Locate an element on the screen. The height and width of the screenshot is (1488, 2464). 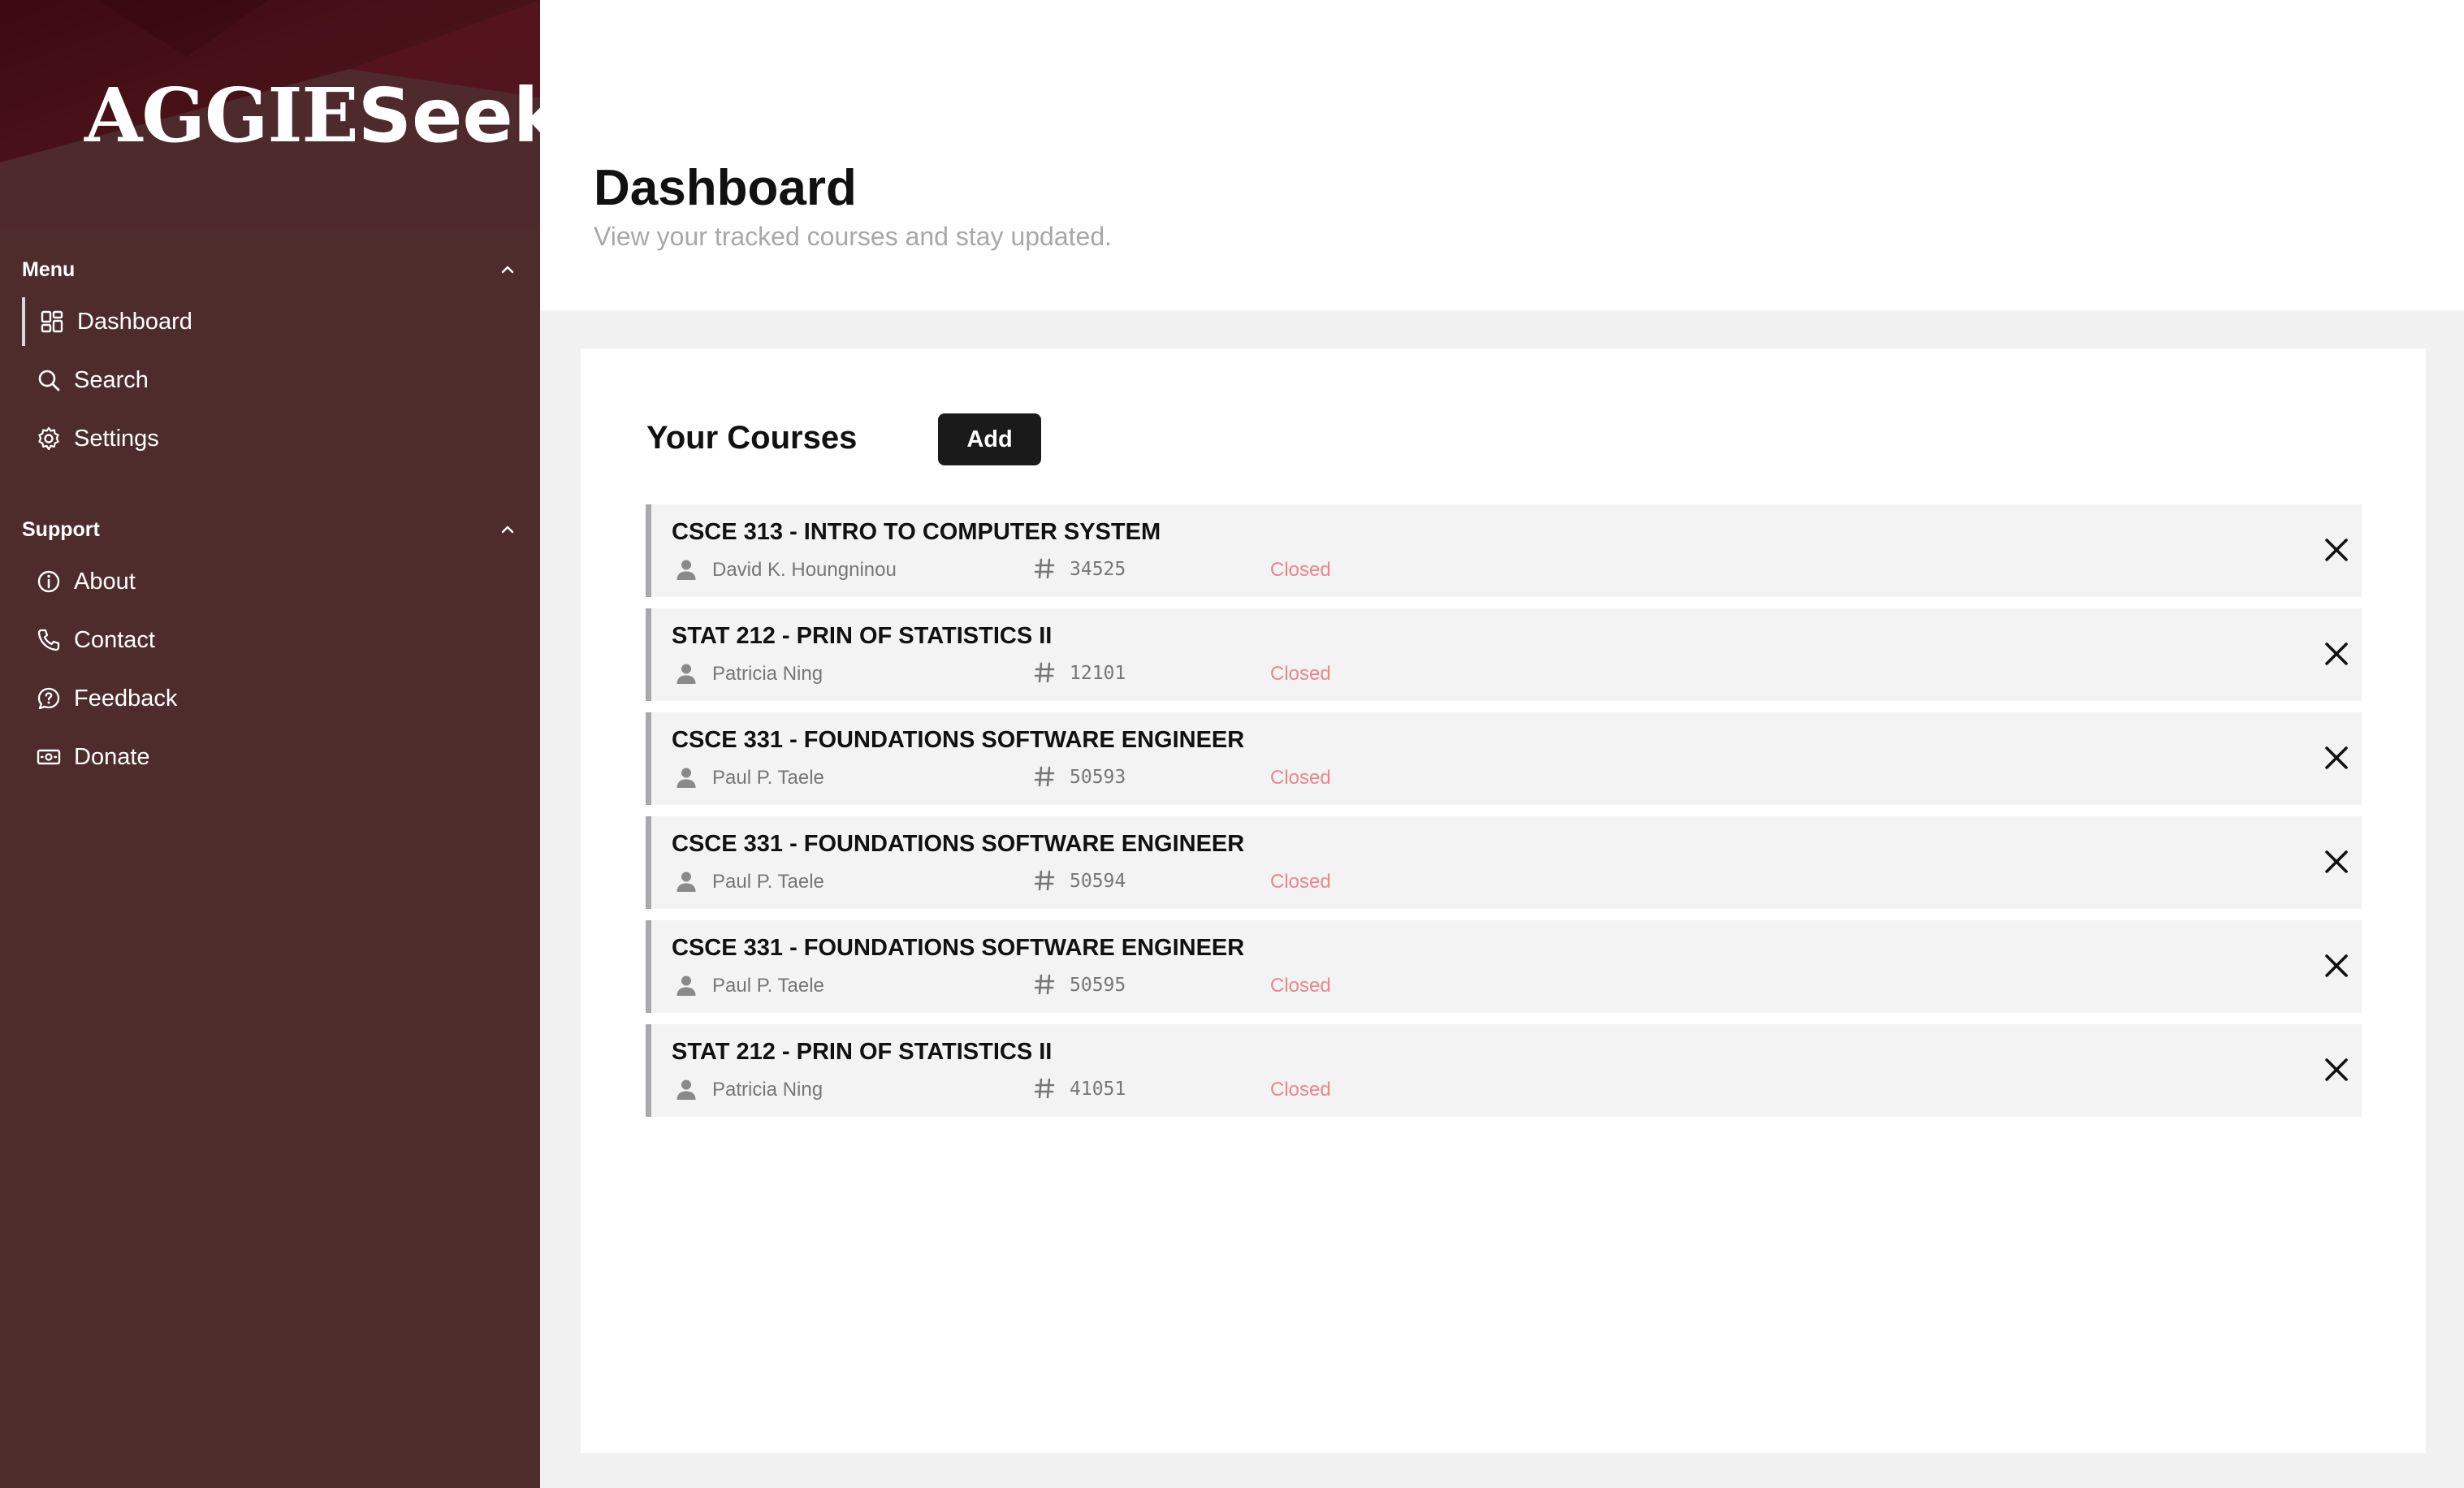
menu-section-title: Menu is located at coordinates (49, 269).